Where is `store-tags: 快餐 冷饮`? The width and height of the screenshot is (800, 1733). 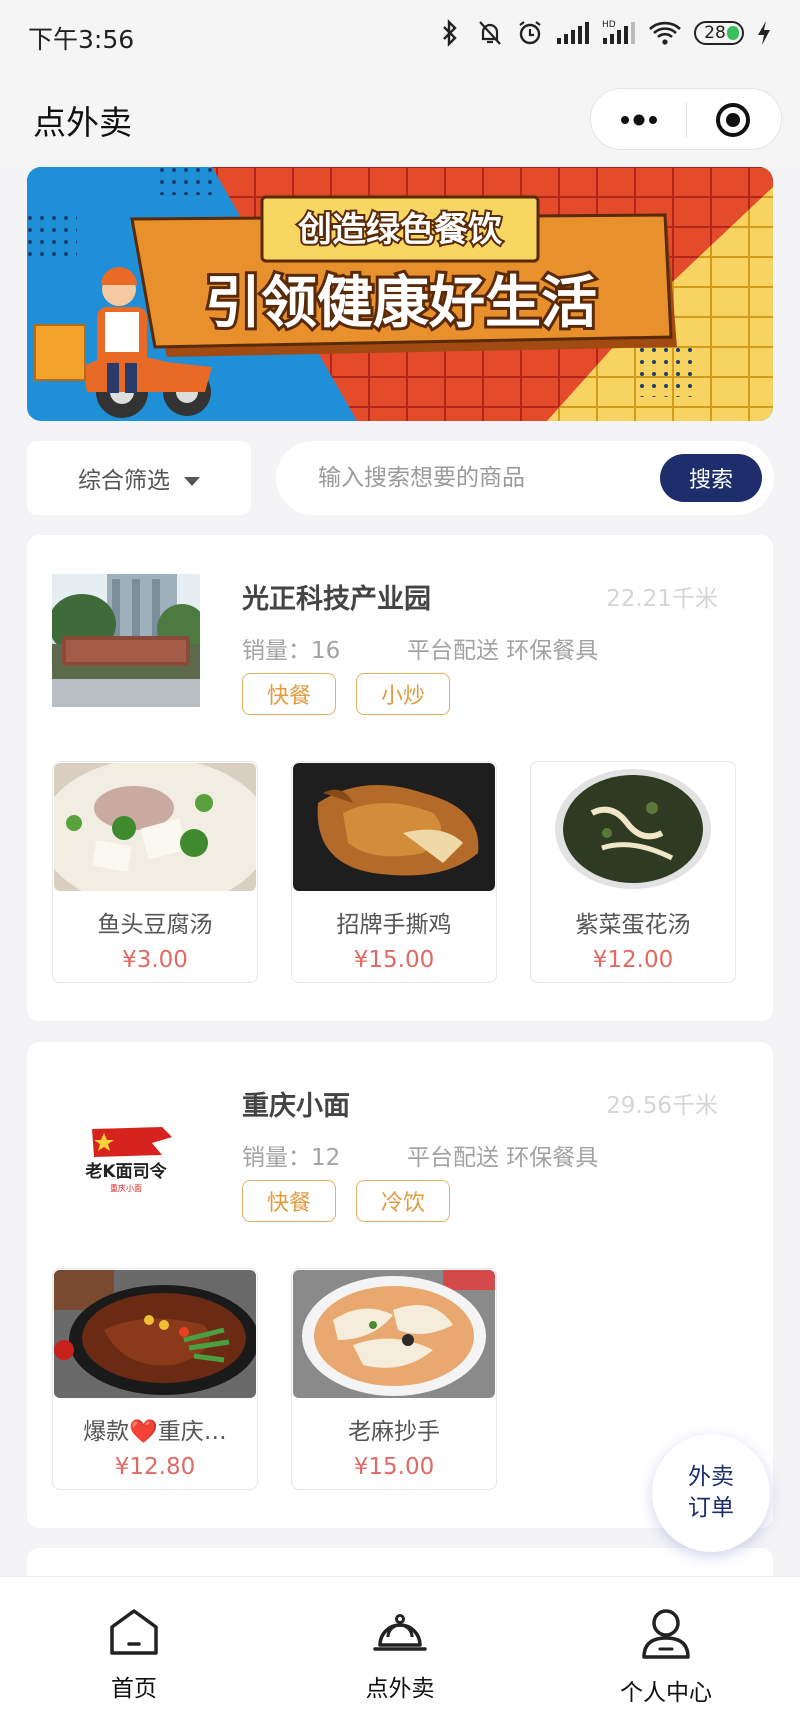 store-tags: 快餐 冷饮 is located at coordinates (346, 1201).